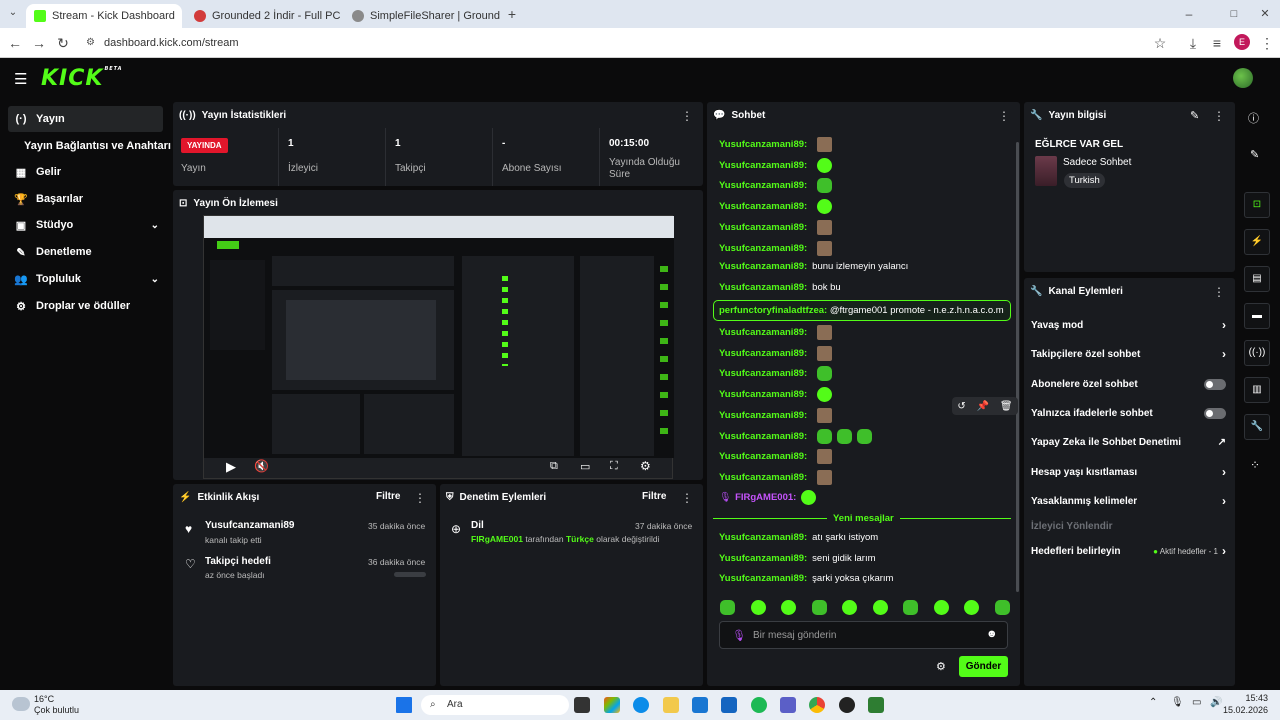 The width and height of the screenshot is (1280, 720). Describe the element at coordinates (231, 467) in the screenshot. I see `play-icon: ▶` at that location.